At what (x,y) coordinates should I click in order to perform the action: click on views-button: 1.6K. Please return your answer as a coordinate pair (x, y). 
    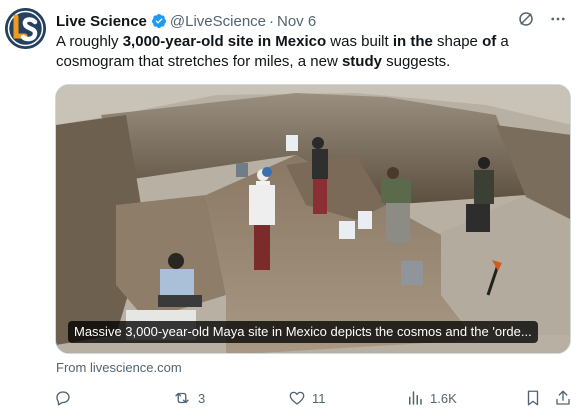
    Looking at the image, I should click on (431, 398).